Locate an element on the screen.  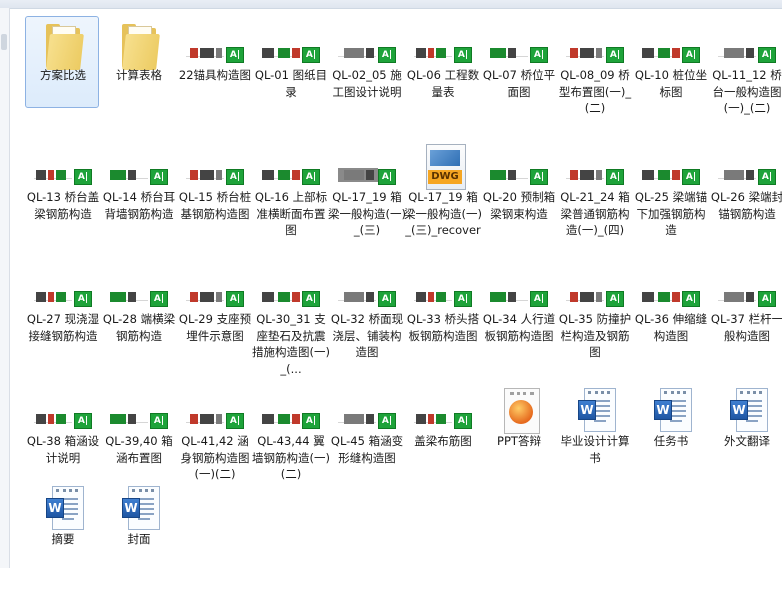
file-item: W 外文翻译 is located at coordinates (745, 444).